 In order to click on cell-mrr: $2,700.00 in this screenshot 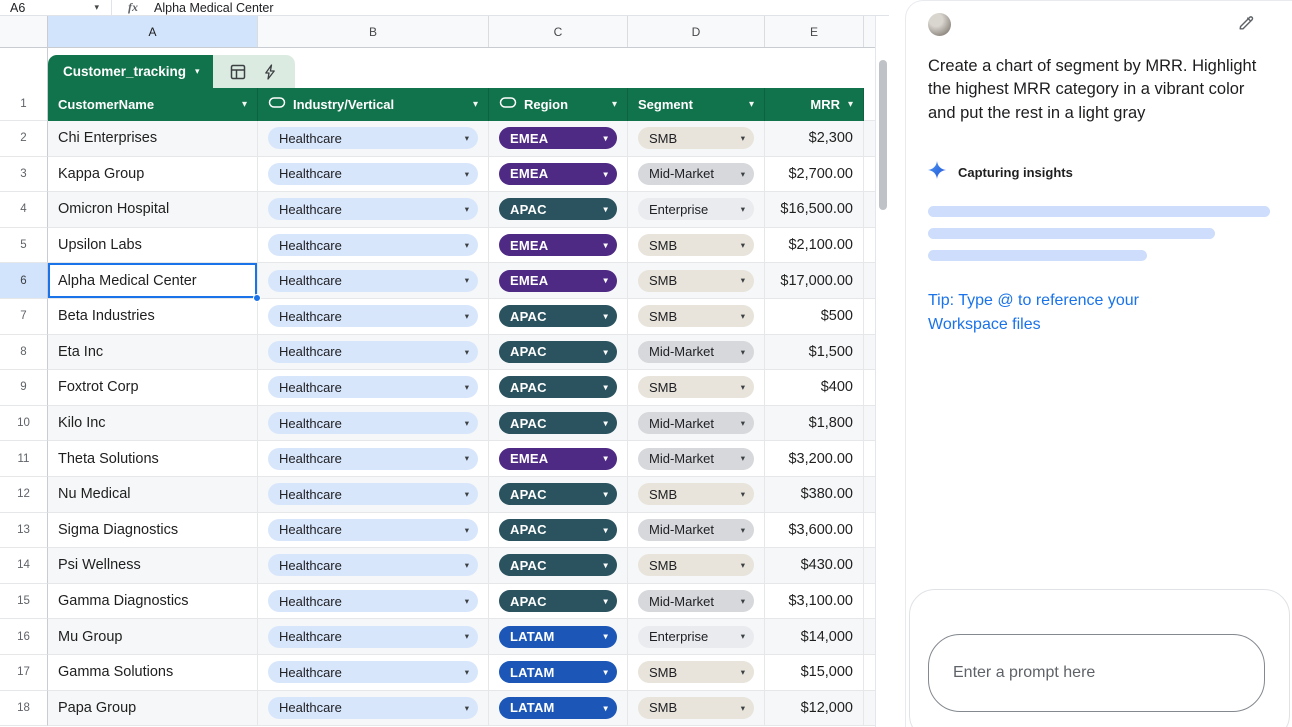, I will do `click(814, 174)`.